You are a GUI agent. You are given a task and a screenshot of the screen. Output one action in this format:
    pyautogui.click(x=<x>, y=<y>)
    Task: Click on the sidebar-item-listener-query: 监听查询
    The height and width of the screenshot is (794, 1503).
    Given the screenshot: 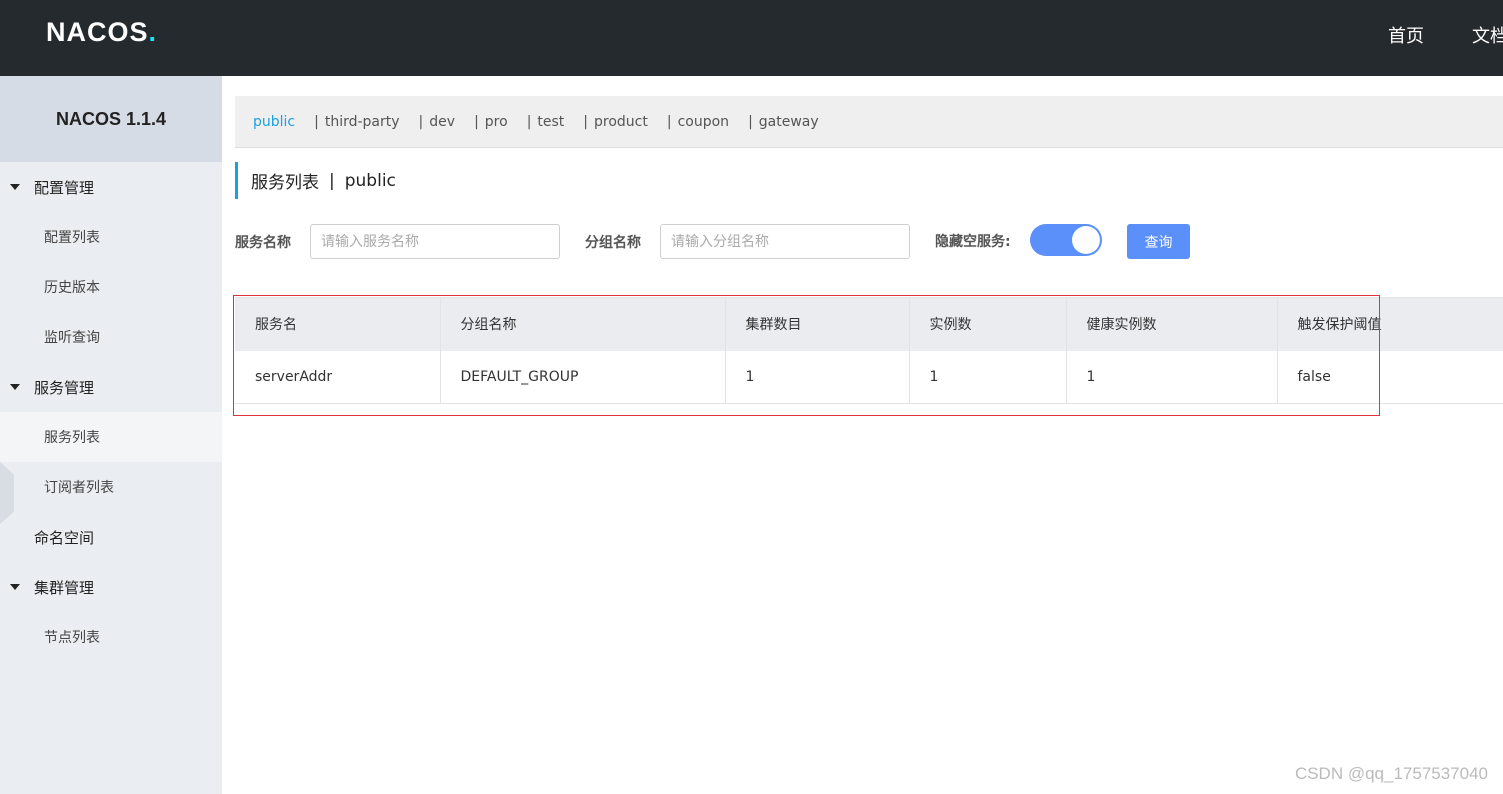 What is the action you would take?
    pyautogui.click(x=111, y=337)
    